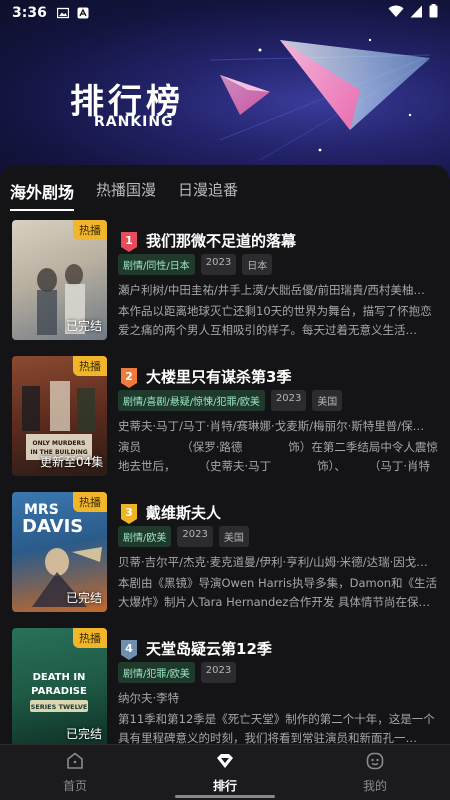 The width and height of the screenshot is (450, 800). I want to click on ranking-icon, so click(225, 762).